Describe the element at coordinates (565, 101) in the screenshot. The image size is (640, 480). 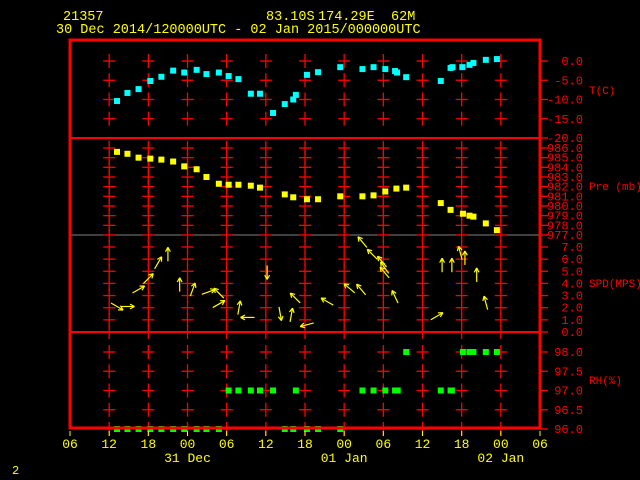
I see `y-tick-label: -10.0` at that location.